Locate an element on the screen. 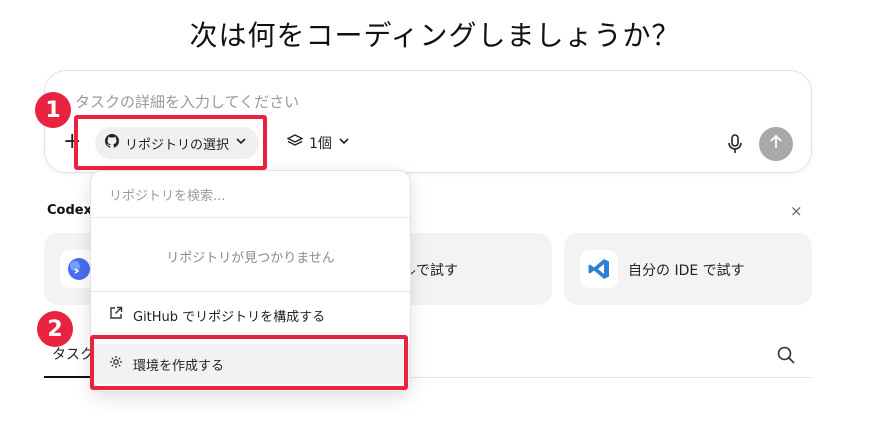 This screenshot has width=870, height=435. menu-item-label: GitHub でリポジトリを構成する is located at coordinates (229, 317).